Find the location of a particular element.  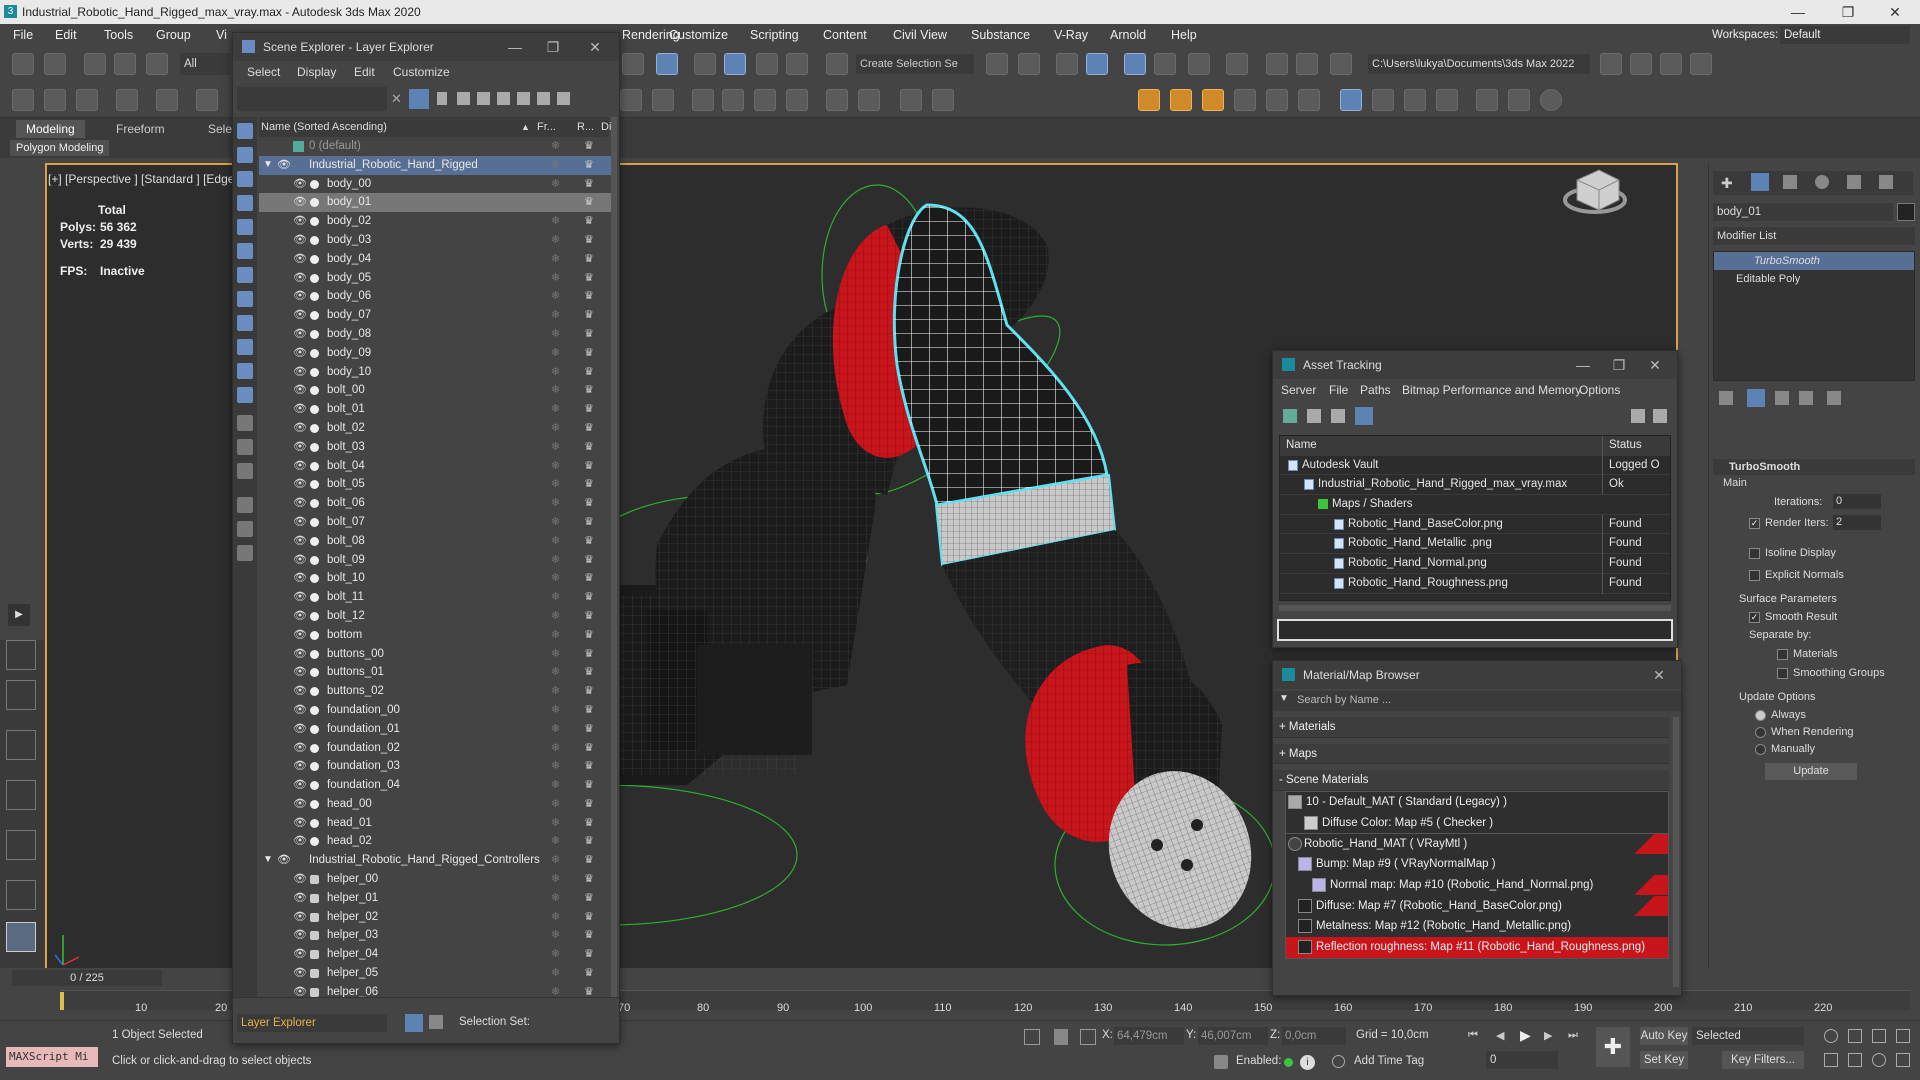

asset-row: Autodesk Vault Logged O is located at coordinates (1475, 465).